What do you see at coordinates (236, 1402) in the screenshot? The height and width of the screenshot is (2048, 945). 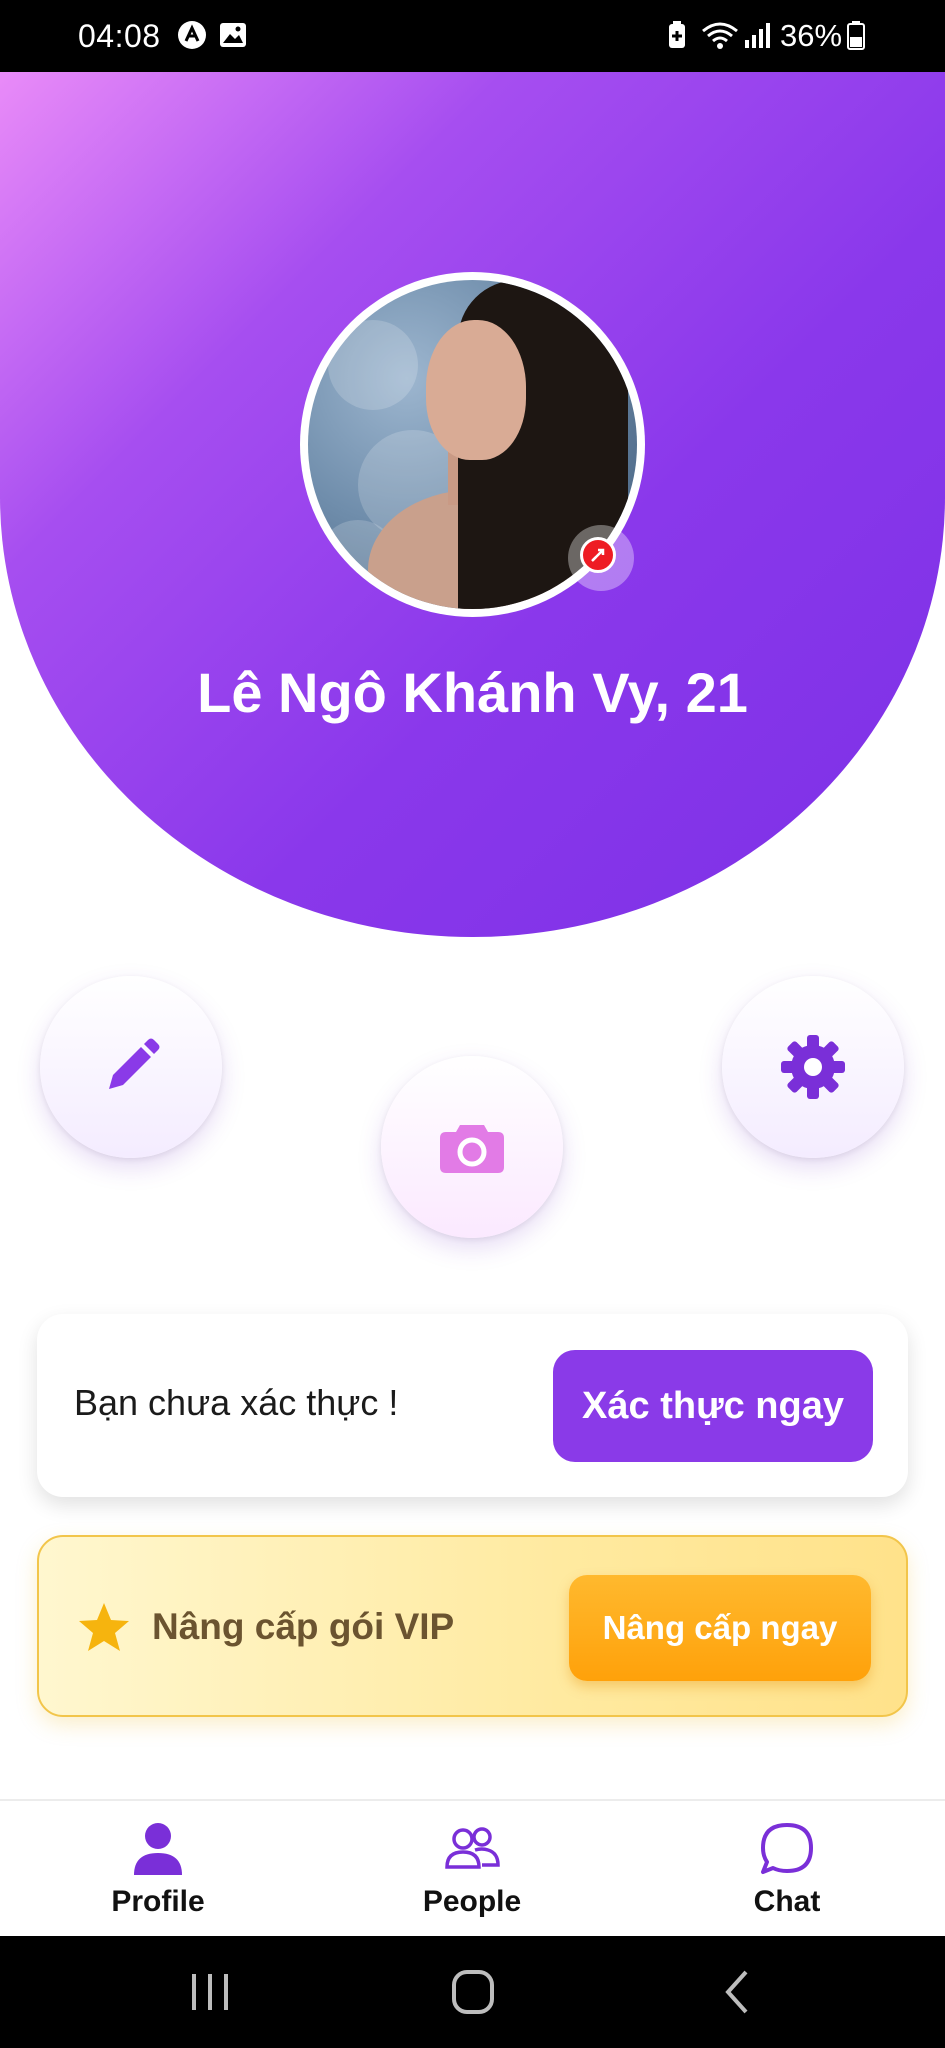 I see `verification-message: Bạn chưa xác thực !` at bounding box center [236, 1402].